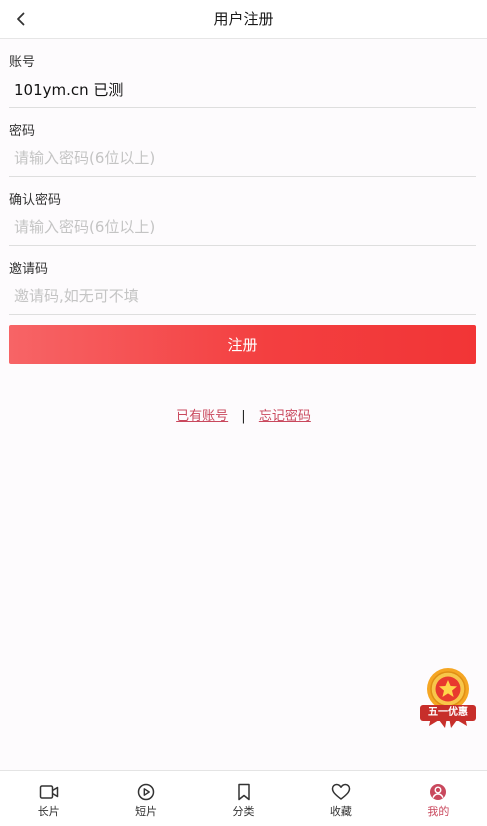 The width and height of the screenshot is (487, 826). I want to click on tab-favorites: 收藏, so click(340, 798).